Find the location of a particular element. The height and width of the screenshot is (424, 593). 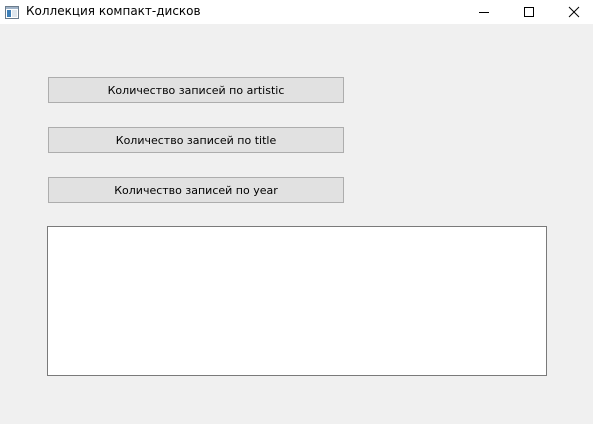

close-button is located at coordinates (572, 12).